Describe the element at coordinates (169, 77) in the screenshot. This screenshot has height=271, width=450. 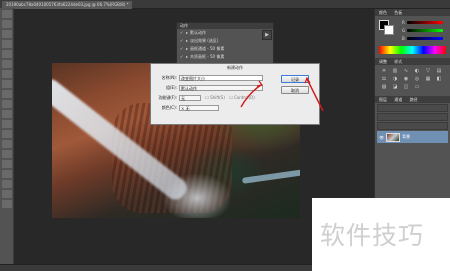
I see `name-label: 名称(N):` at that location.